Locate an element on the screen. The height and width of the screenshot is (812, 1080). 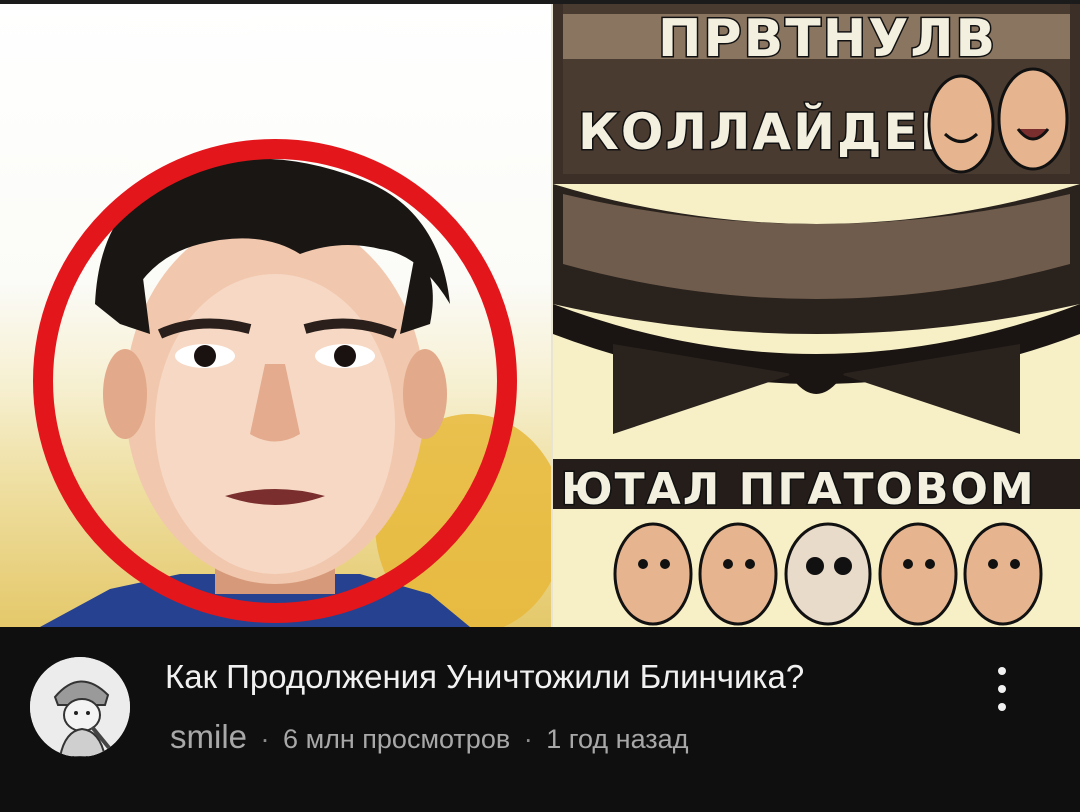
overlay-text-line-2: КОЛЛАЙДЕР is located at coordinates (768, 131).